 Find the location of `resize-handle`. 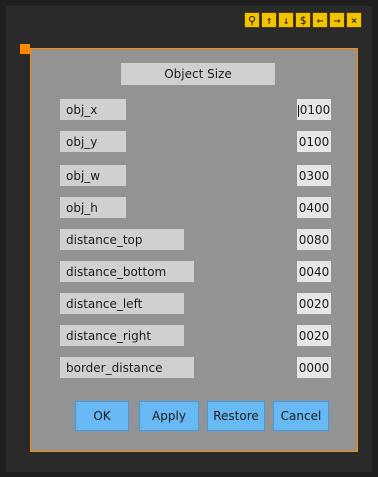

resize-handle is located at coordinates (25, 49).